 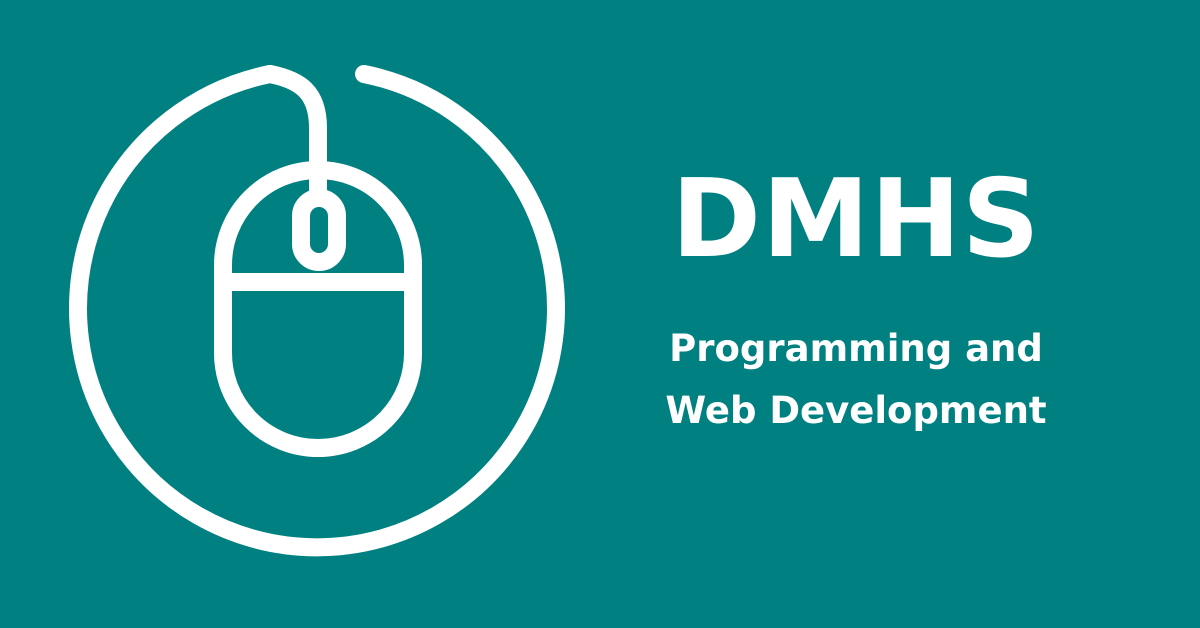 What do you see at coordinates (856, 348) in the screenshot?
I see `brand-subtitle-line-1: Programming and` at bounding box center [856, 348].